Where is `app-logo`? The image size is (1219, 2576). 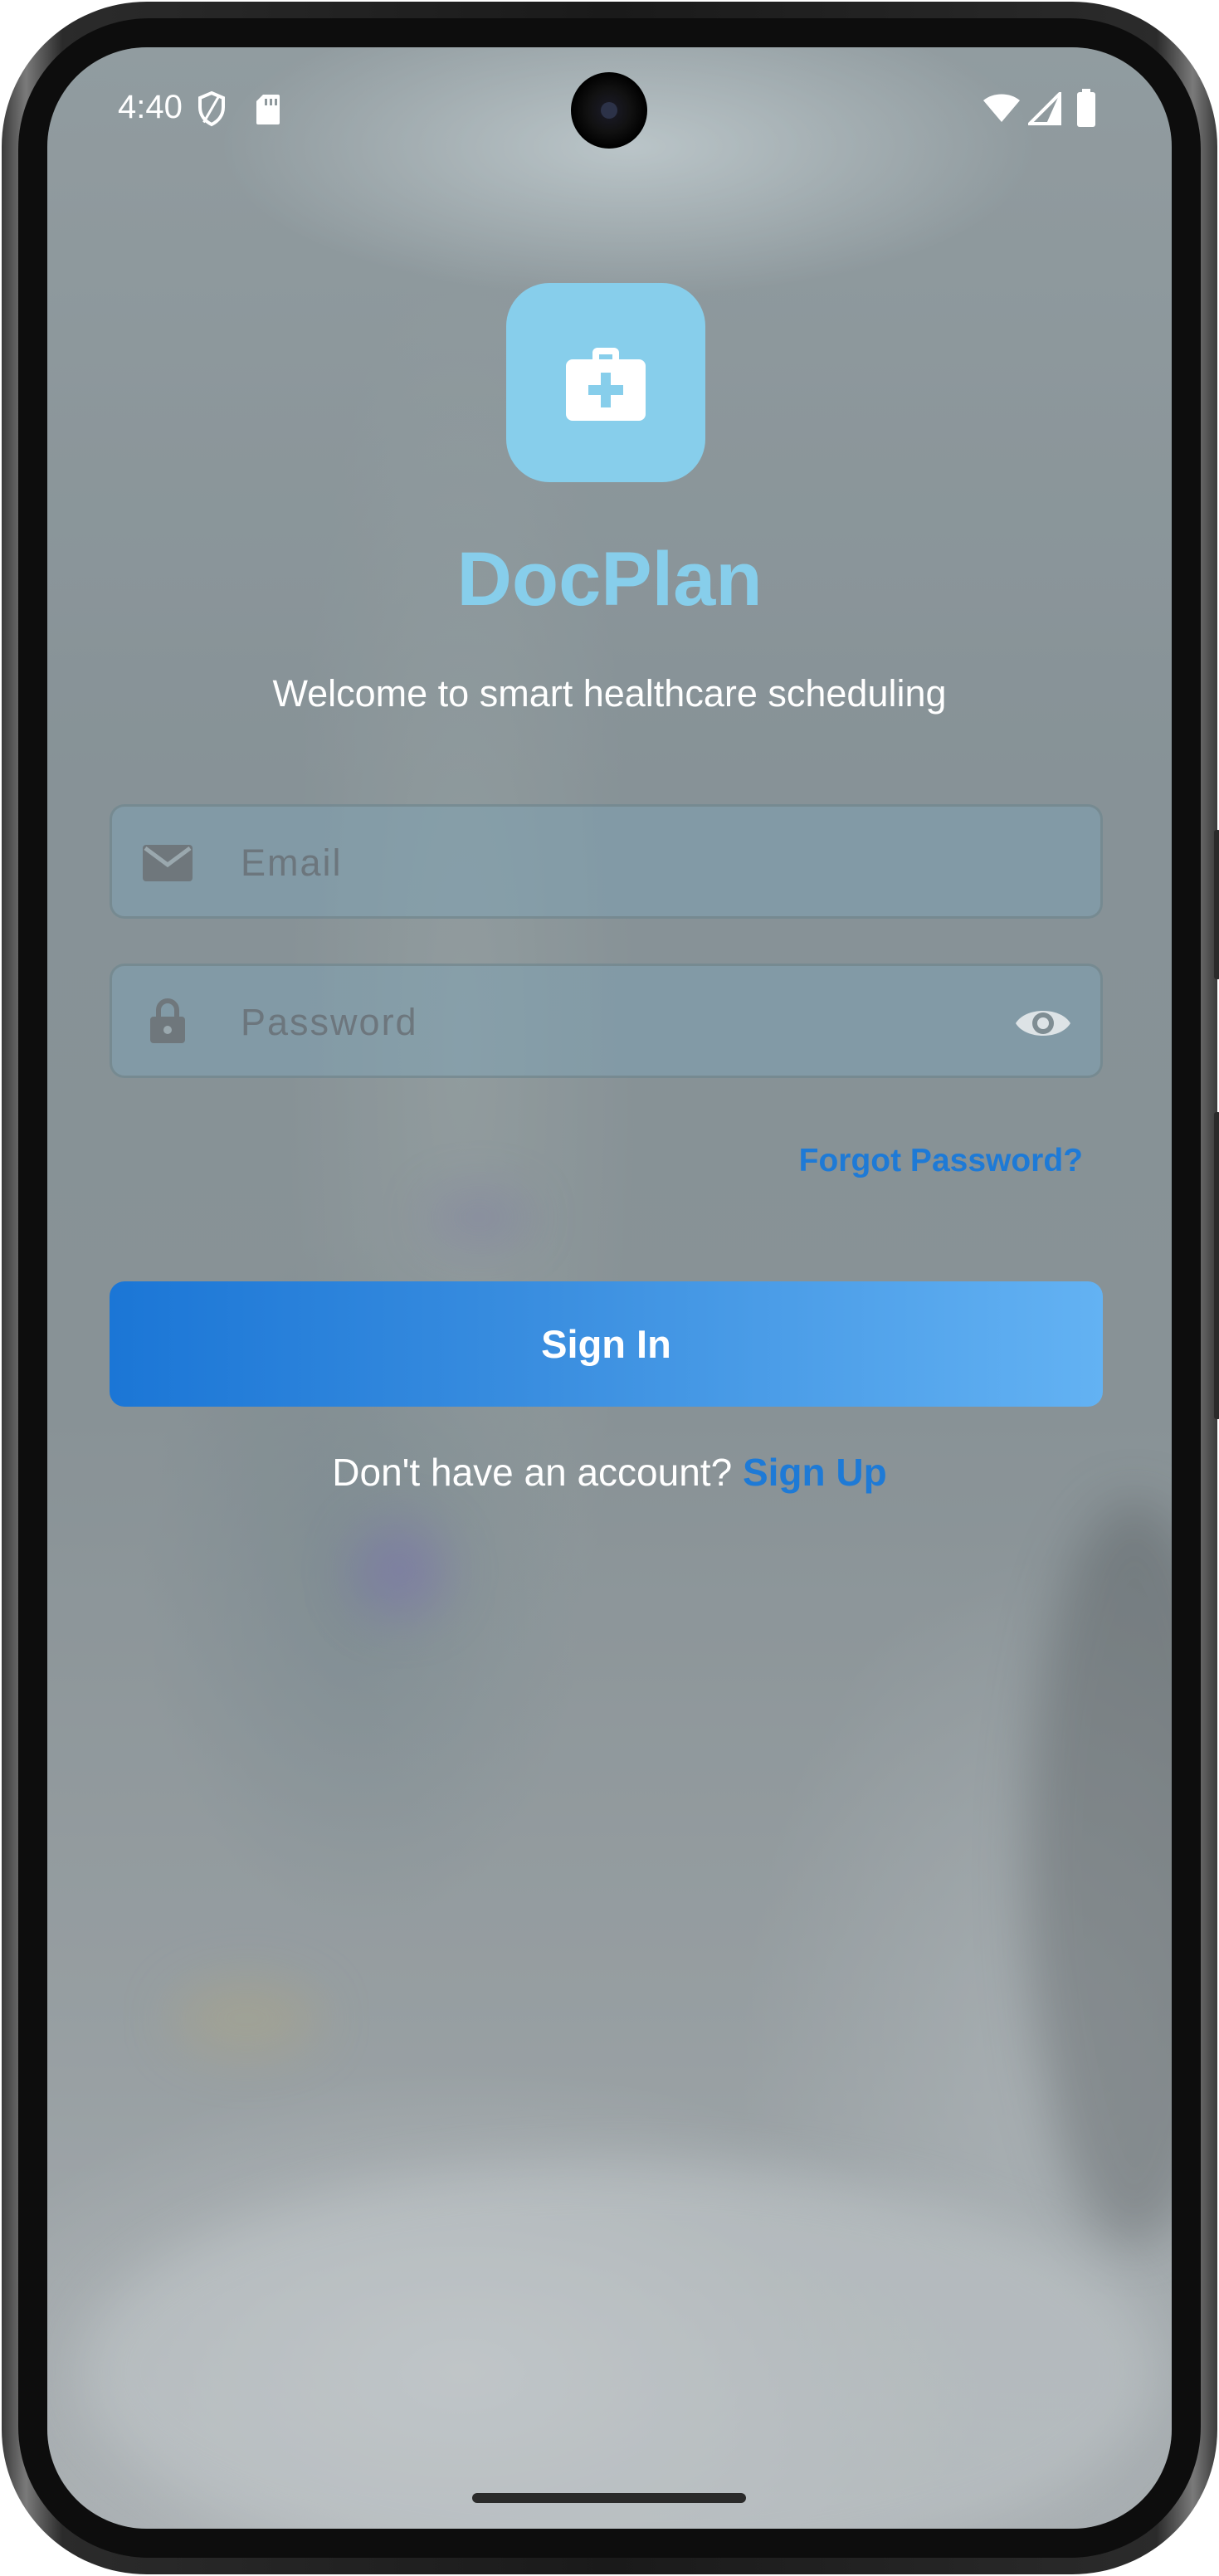 app-logo is located at coordinates (606, 383).